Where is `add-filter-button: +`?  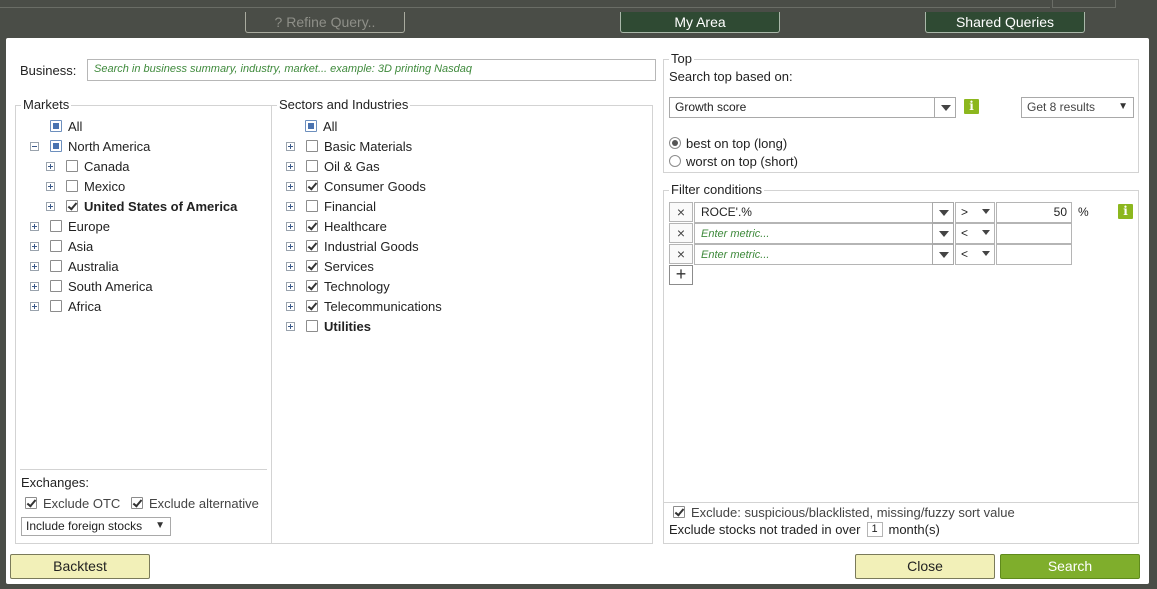 add-filter-button: + is located at coordinates (681, 275).